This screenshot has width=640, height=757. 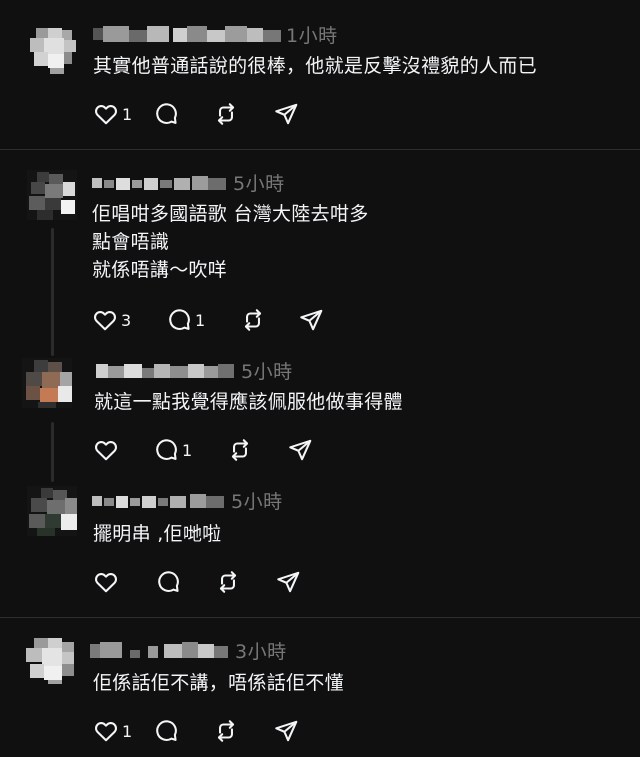 What do you see at coordinates (126, 320) in the screenshot?
I see `like-count: 3` at bounding box center [126, 320].